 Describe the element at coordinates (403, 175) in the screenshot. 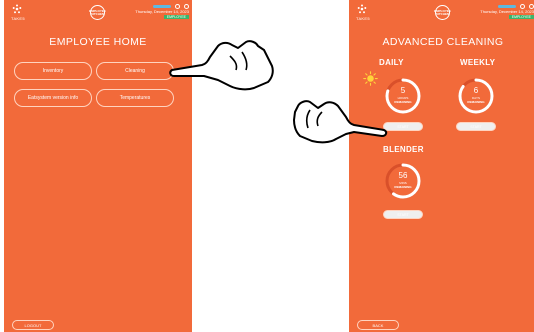

I see `blender-value: 56` at that location.